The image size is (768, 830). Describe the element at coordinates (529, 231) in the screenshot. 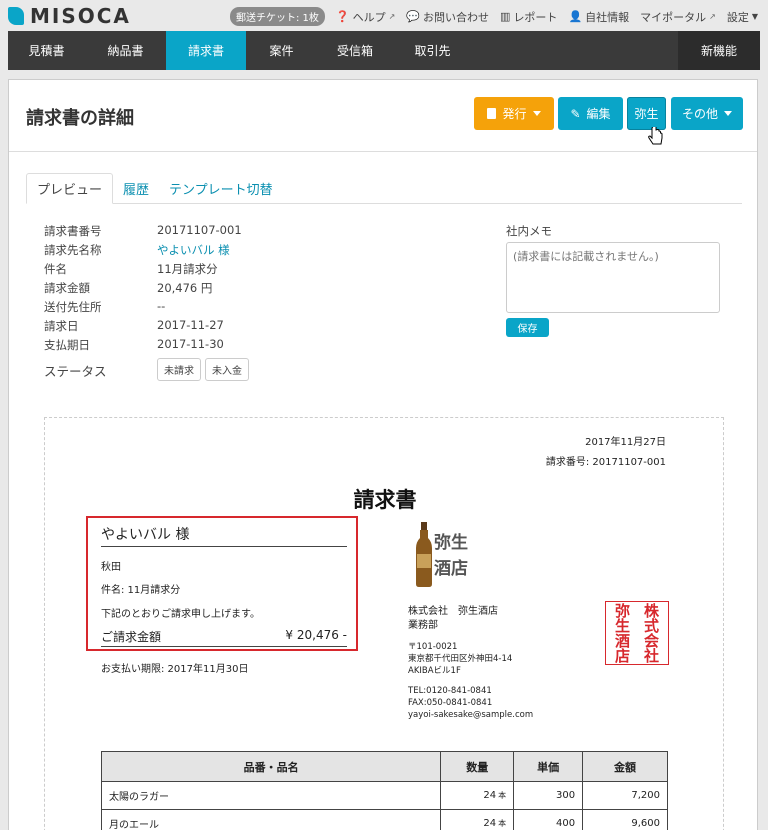

I see `memo-label: 社内メモ` at that location.